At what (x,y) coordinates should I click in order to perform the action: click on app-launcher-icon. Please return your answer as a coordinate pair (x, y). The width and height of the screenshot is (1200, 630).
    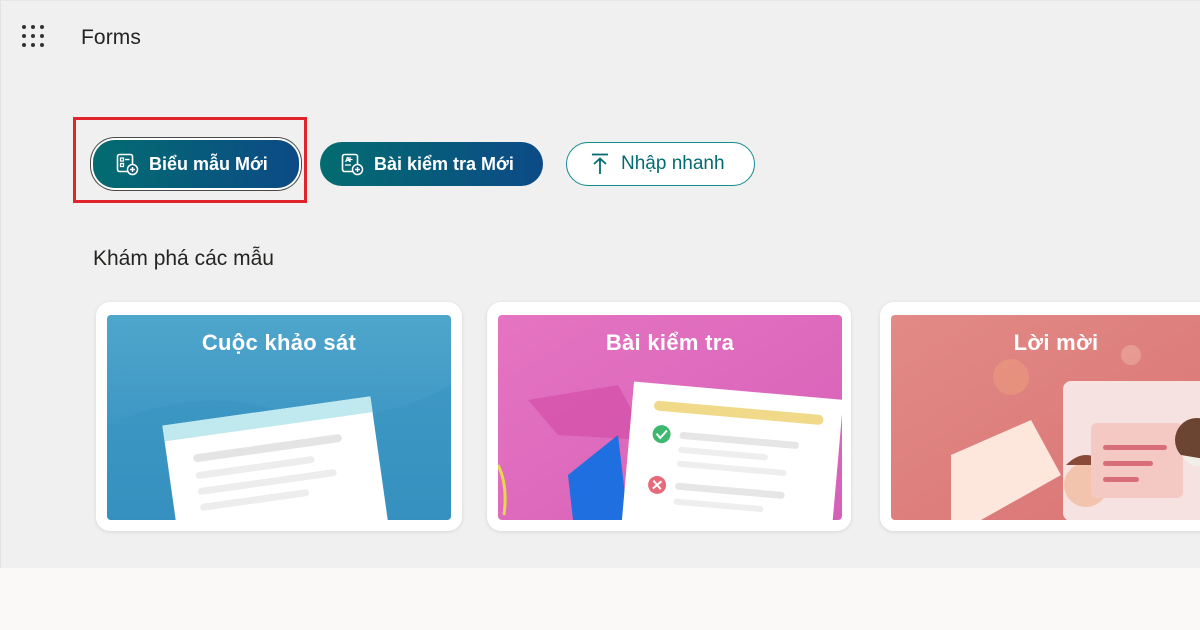
    Looking at the image, I should click on (34, 36).